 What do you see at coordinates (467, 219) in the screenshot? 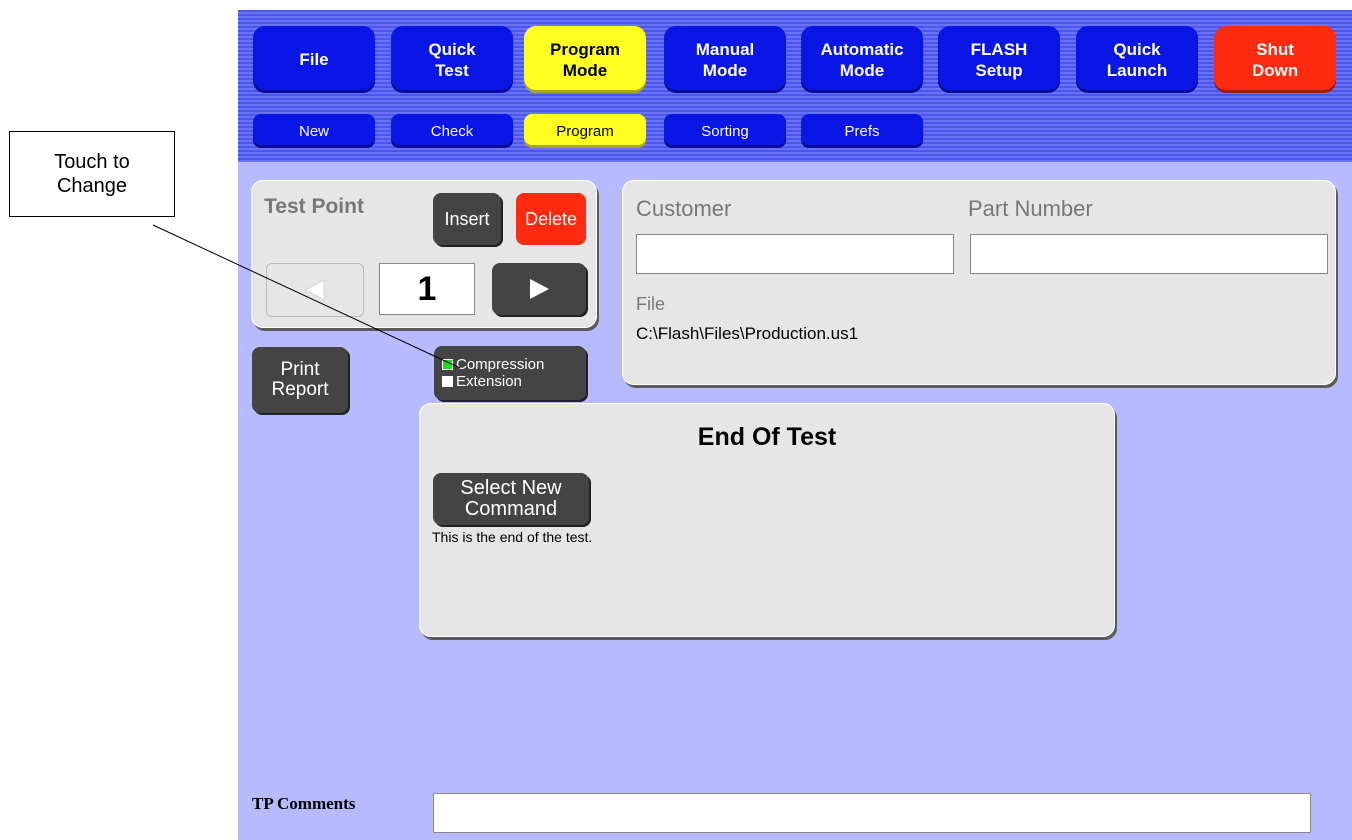
I see `insert-button: Insert` at bounding box center [467, 219].